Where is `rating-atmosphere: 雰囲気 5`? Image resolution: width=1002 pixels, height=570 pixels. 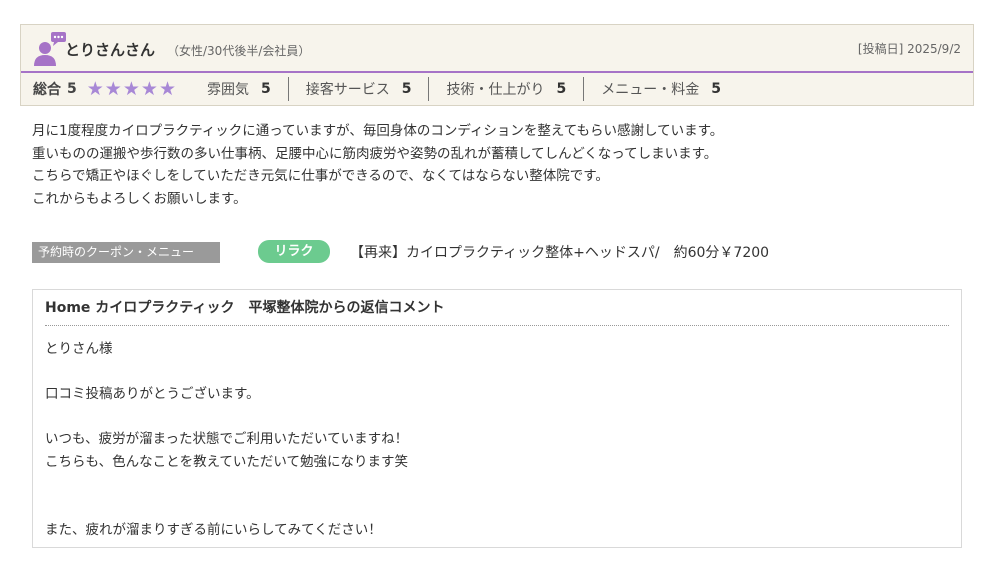 rating-atmosphere: 雰囲気 5 is located at coordinates (232, 89).